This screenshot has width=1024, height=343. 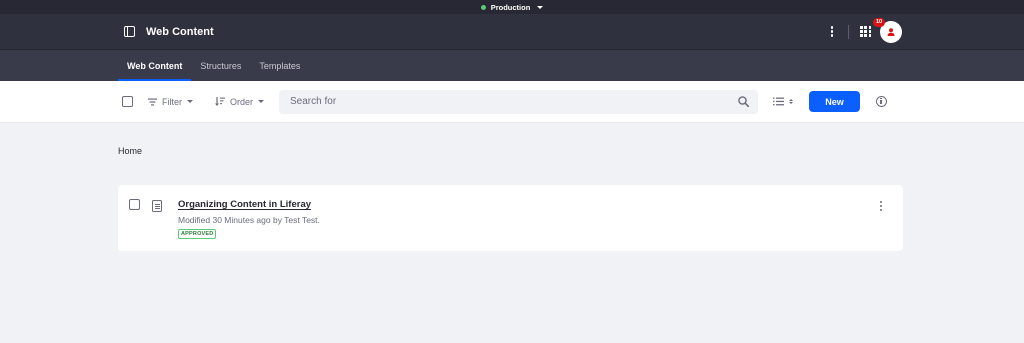 I want to click on environment-label: Production, so click(x=510, y=7).